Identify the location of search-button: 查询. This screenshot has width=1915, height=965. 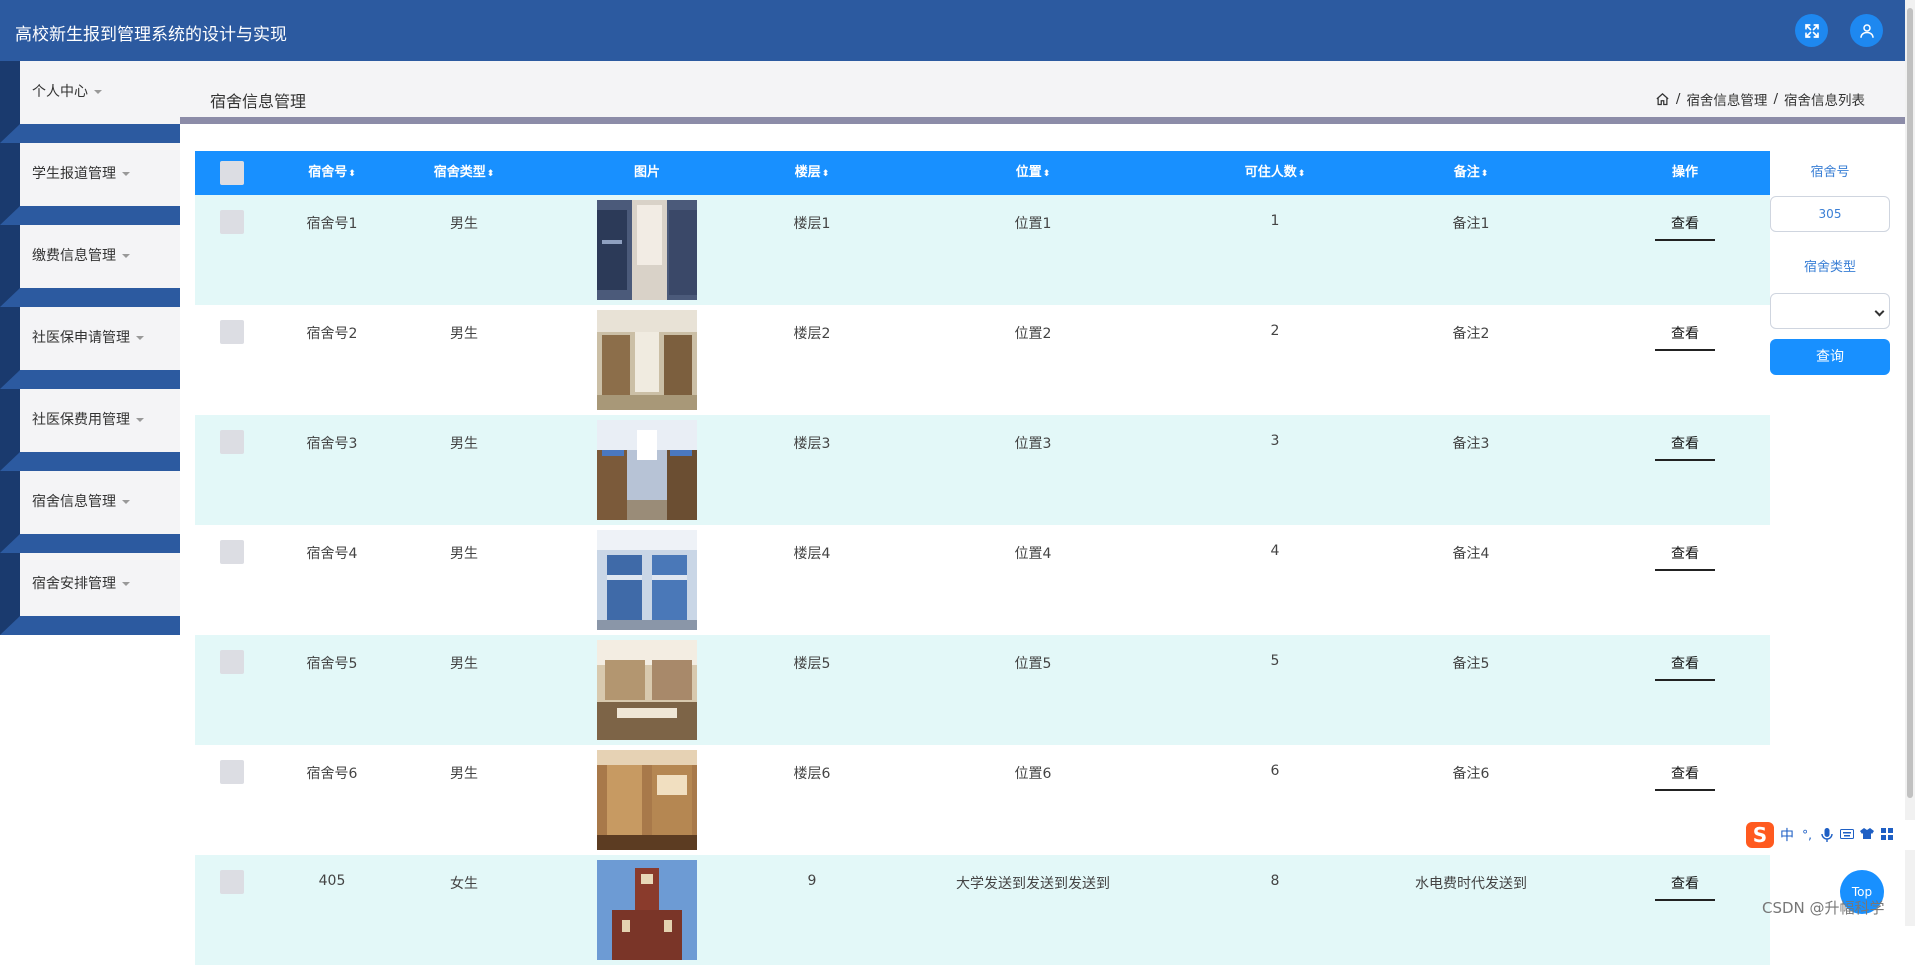
(1830, 357).